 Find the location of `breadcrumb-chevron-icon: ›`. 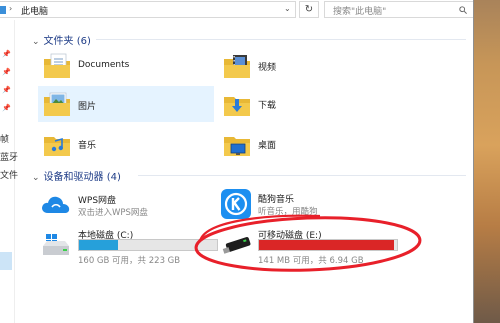

breadcrumb-chevron-icon: › is located at coordinates (10, 8).